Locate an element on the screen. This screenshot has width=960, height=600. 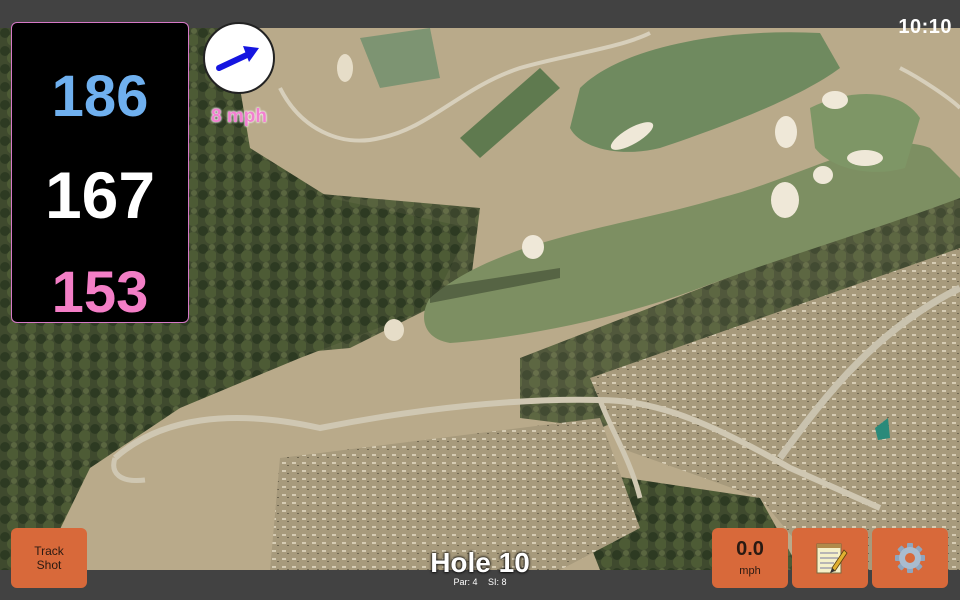
wind-speed-label: 8 mph is located at coordinates (239, 116).